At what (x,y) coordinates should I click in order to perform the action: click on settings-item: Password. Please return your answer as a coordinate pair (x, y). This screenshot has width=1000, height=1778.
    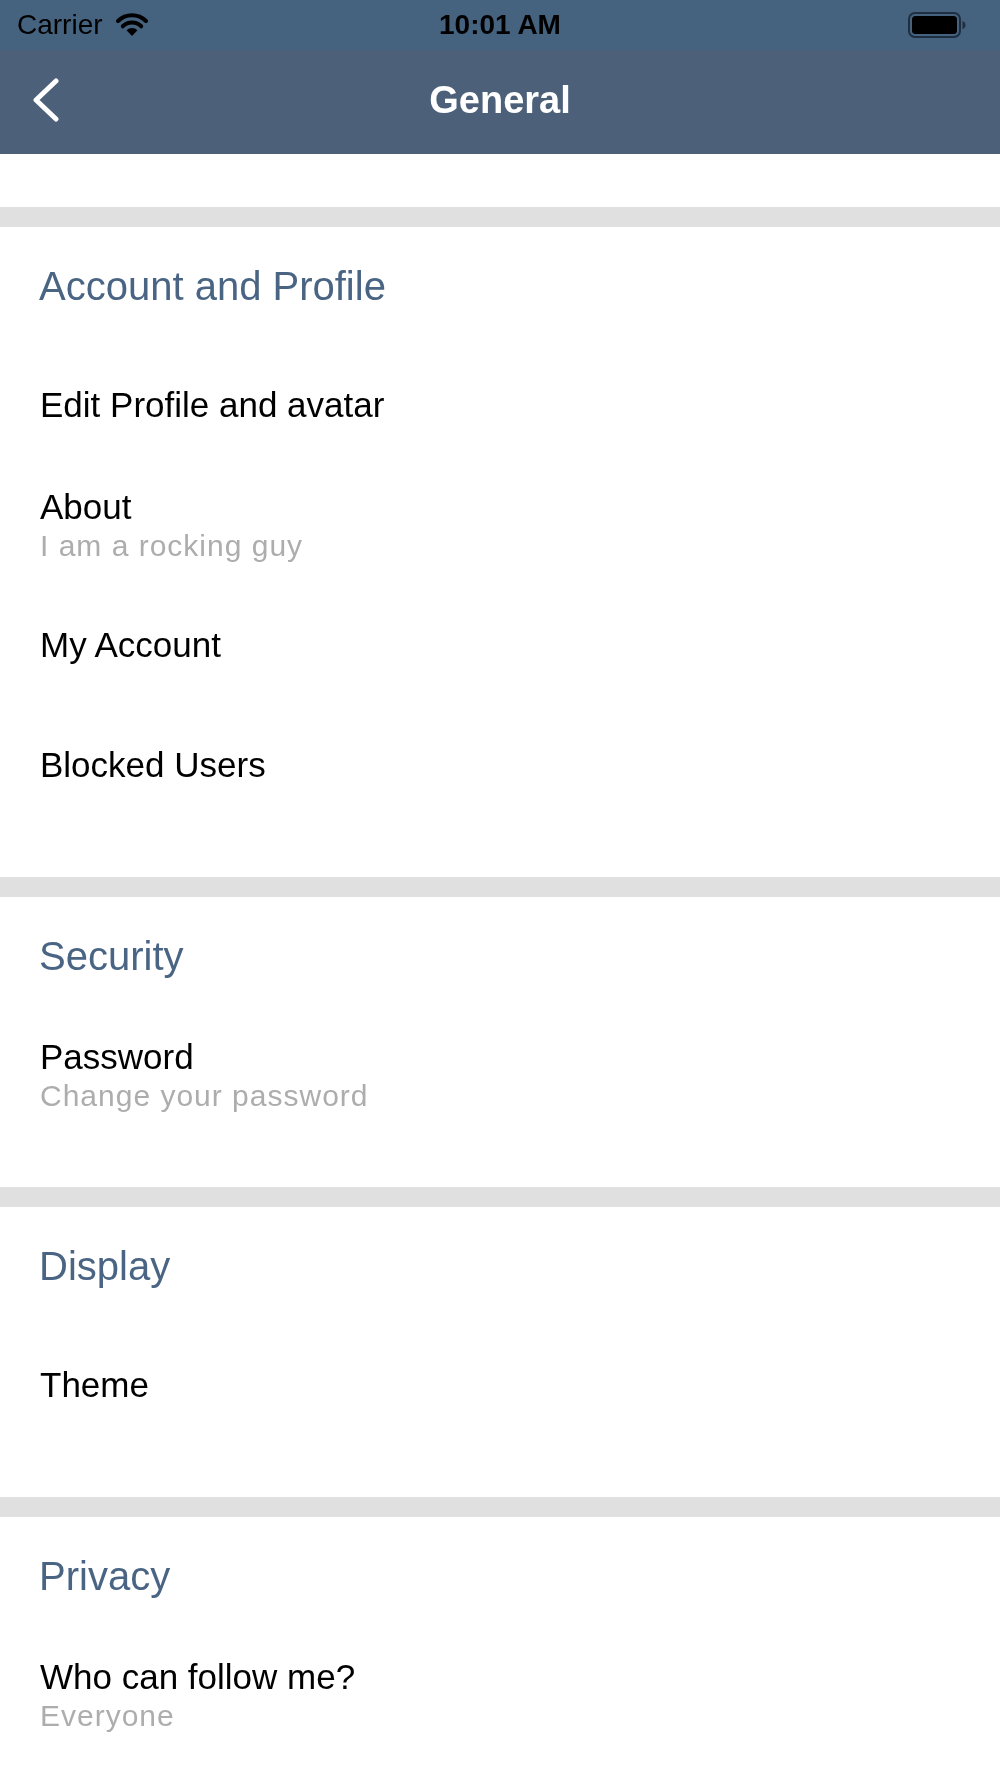
    Looking at the image, I should click on (117, 1057).